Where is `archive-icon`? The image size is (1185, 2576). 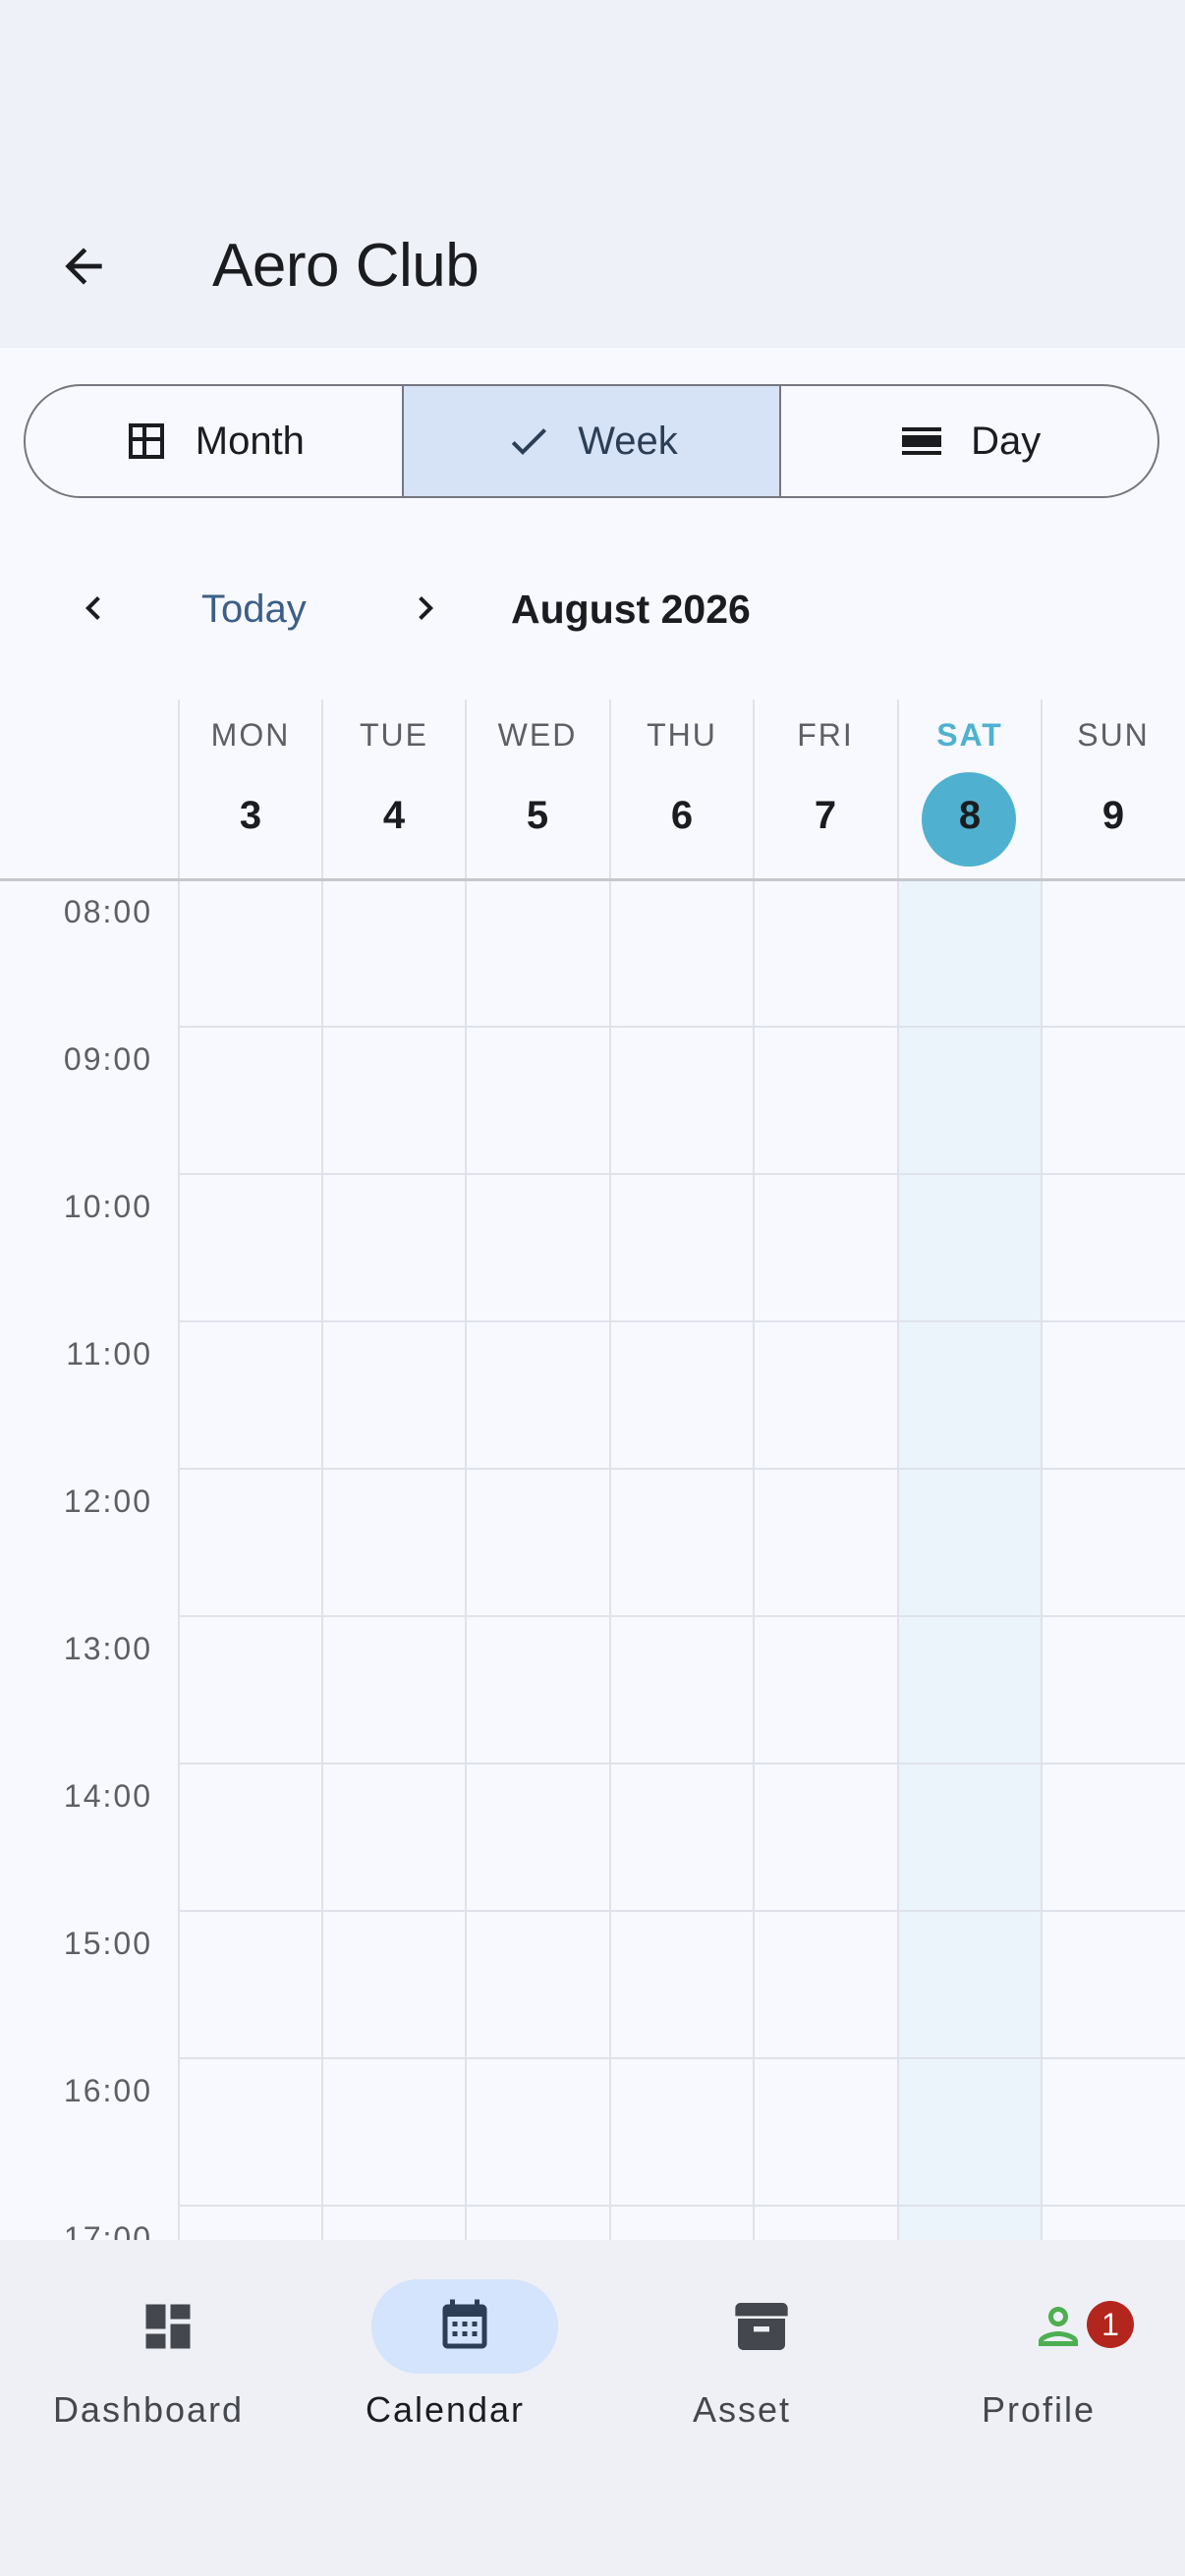
archive-icon is located at coordinates (761, 2326).